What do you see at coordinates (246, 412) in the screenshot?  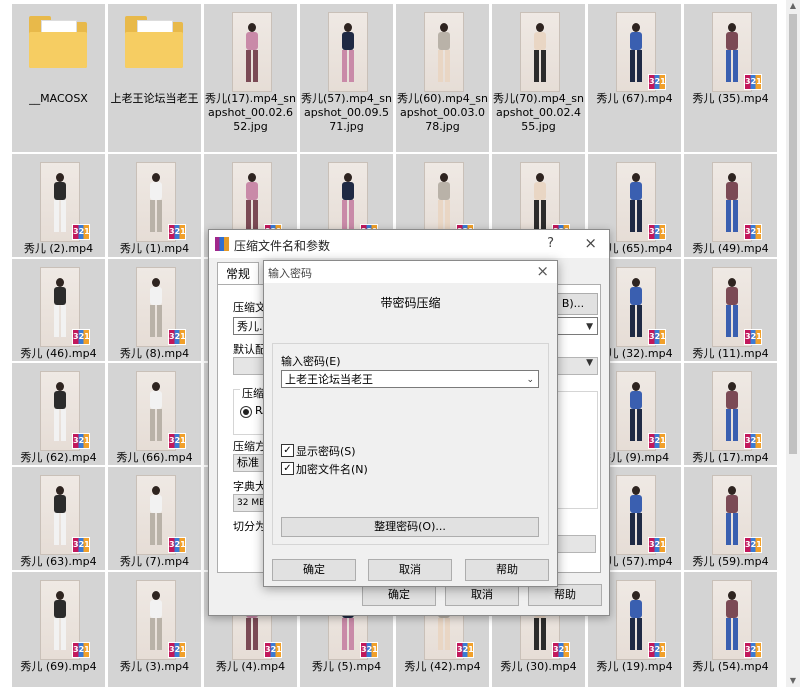 I see `format-rar-radio` at bounding box center [246, 412].